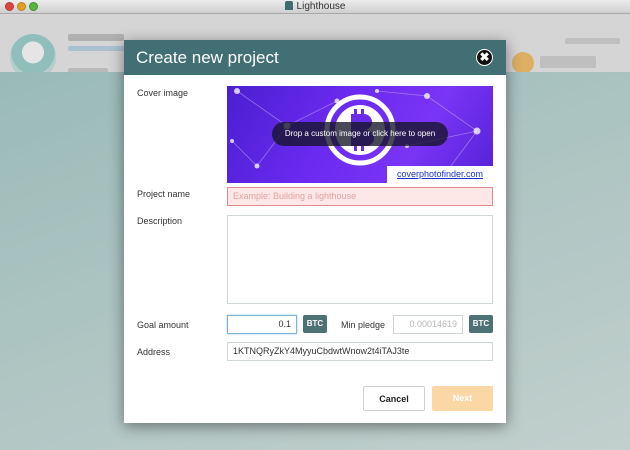  I want to click on min-pledge-input: 0.00014619, so click(428, 324).